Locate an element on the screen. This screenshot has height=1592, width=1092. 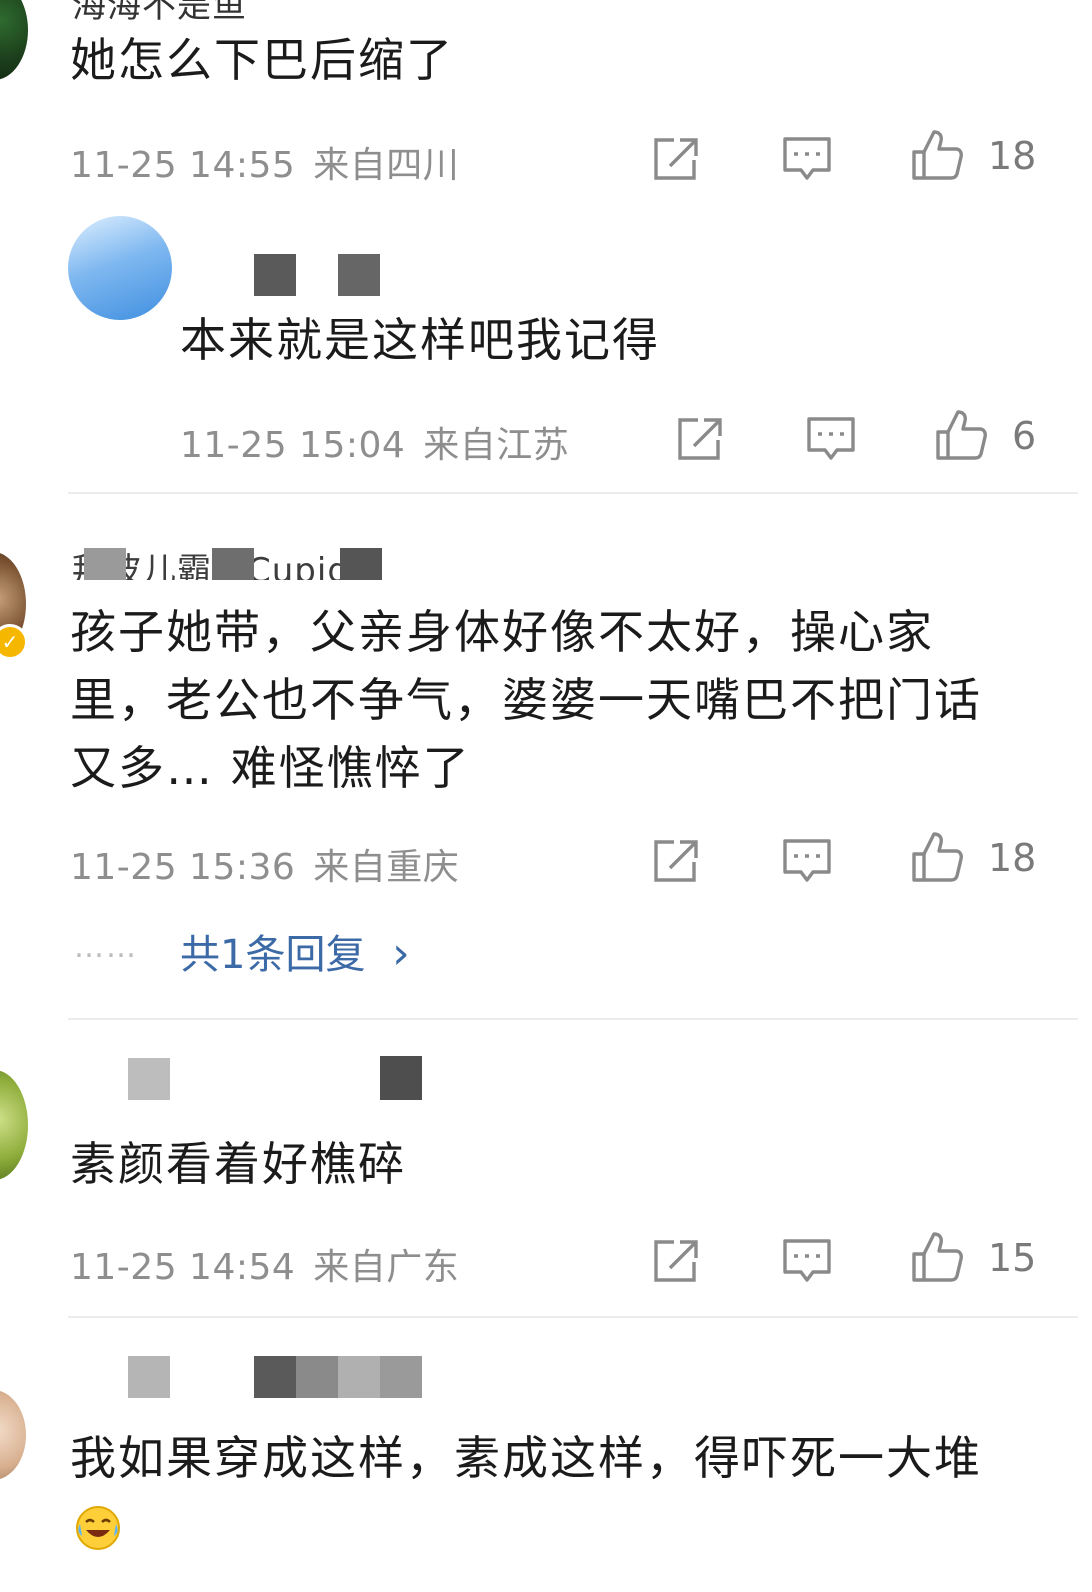
timestamp: 11-25 15:36 is located at coordinates (183, 867).